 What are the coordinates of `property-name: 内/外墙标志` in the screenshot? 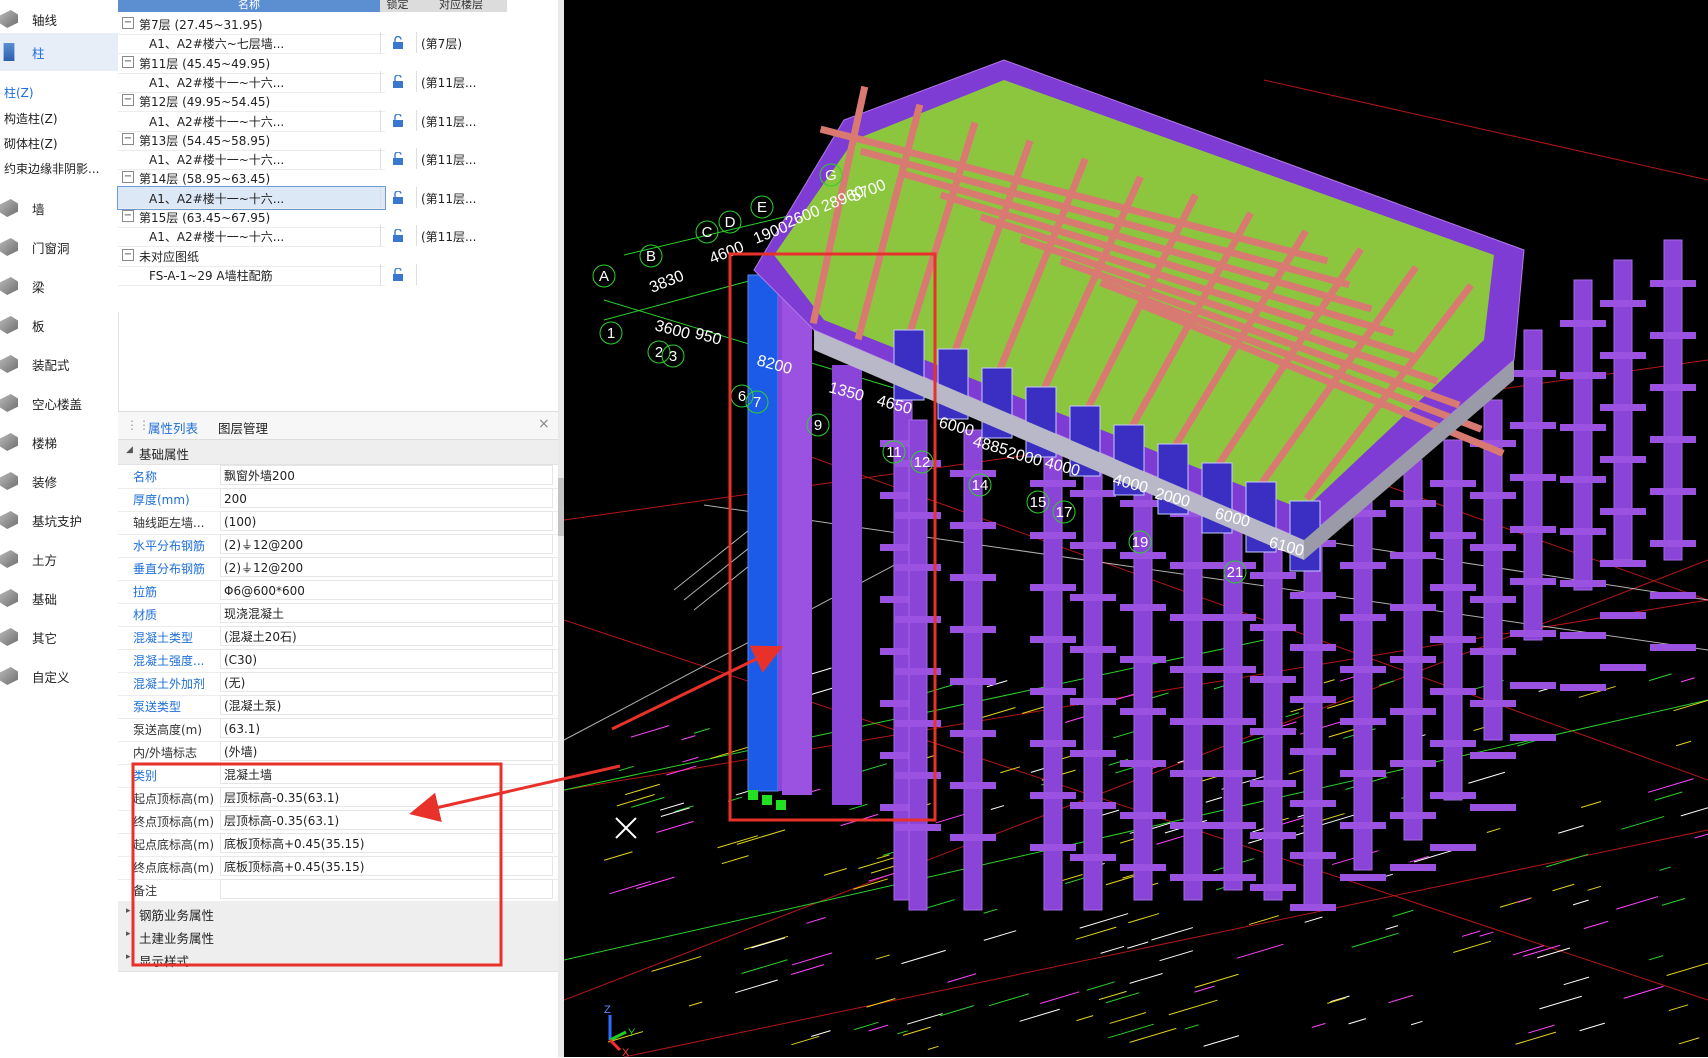 It's located at (165, 753).